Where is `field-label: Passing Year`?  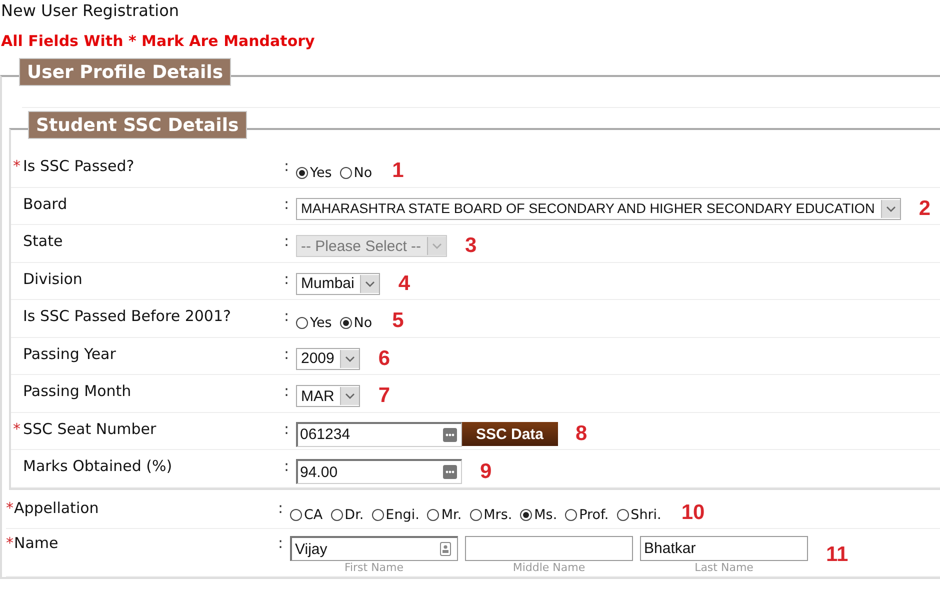 field-label: Passing Year is located at coordinates (70, 353).